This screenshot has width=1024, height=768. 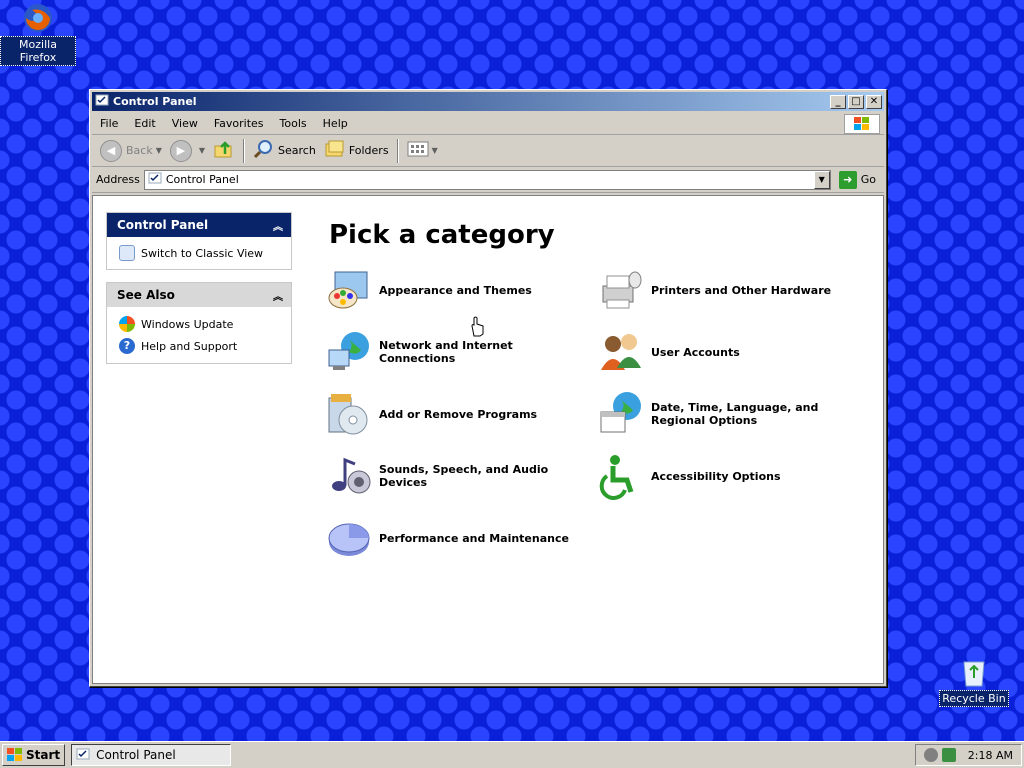 I want to click on start-button: Start, so click(x=34, y=755).